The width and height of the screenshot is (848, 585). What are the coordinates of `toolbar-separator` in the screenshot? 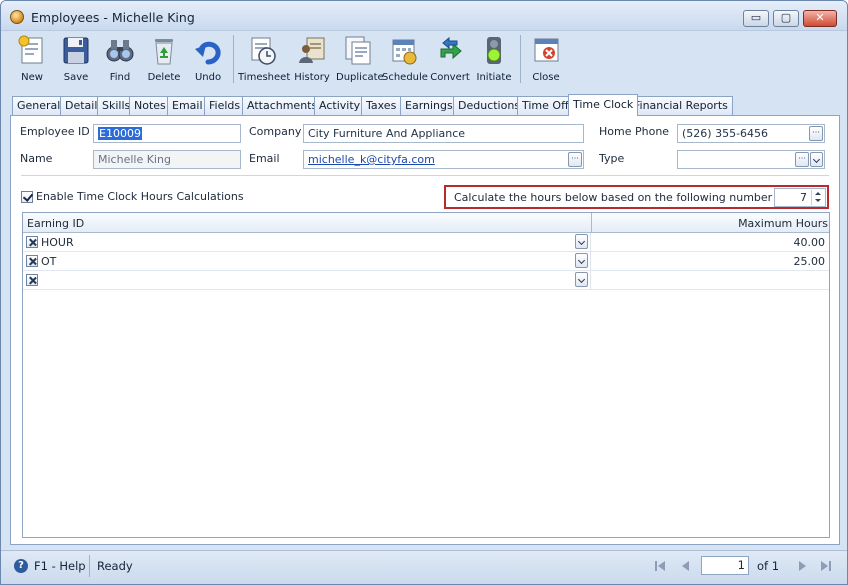 It's located at (520, 59).